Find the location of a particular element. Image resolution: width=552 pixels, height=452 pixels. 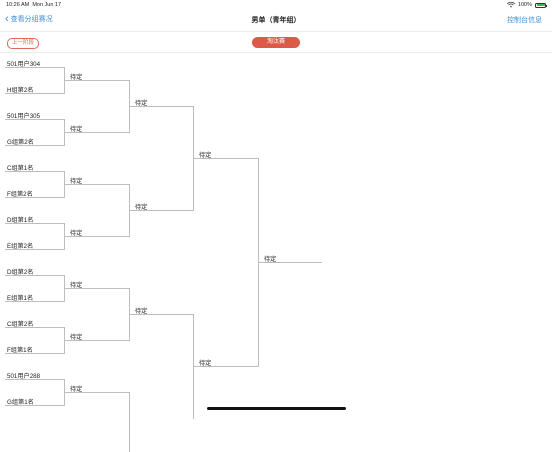

nav-bar: ‹ 查看分组赛况 男单（青年组） 控制台信息 is located at coordinates (276, 20).